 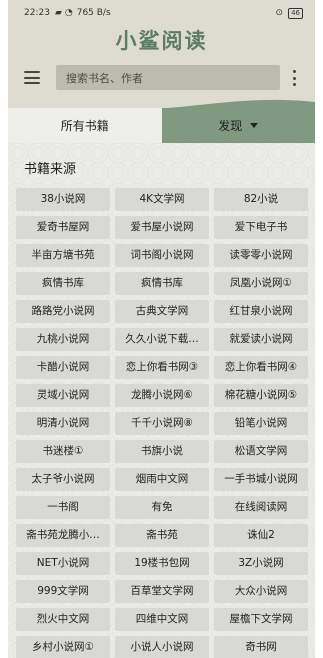 I want to click on source-chip: 半亩方塘书苑, so click(x=63, y=255).